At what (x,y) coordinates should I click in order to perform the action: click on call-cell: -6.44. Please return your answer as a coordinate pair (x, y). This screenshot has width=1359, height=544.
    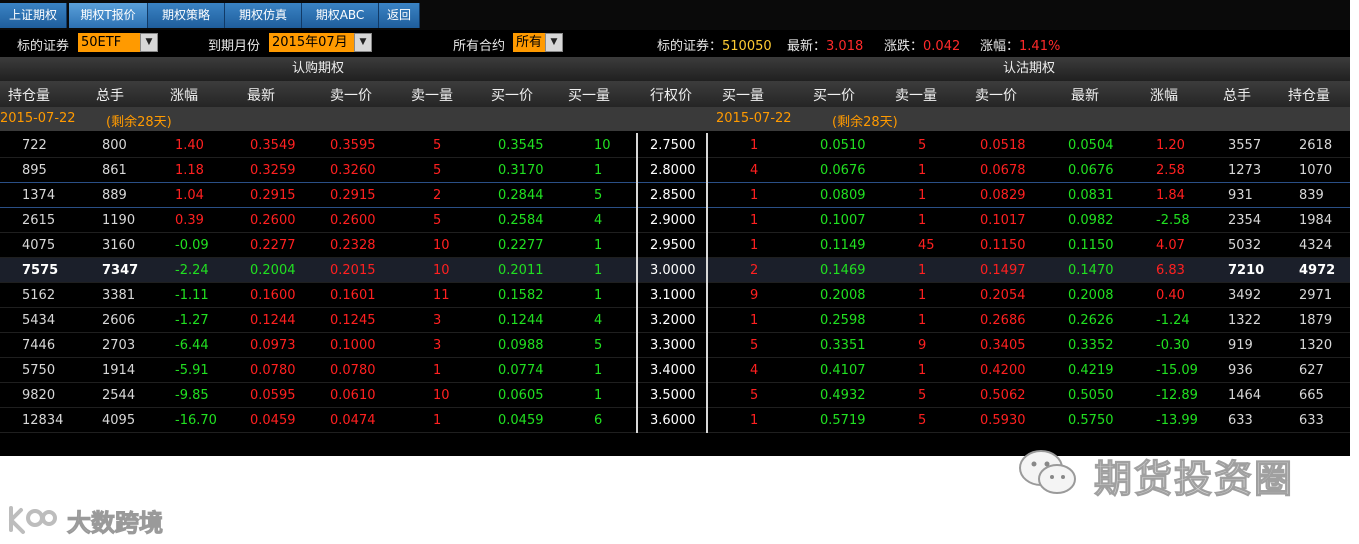
    Looking at the image, I should click on (192, 345).